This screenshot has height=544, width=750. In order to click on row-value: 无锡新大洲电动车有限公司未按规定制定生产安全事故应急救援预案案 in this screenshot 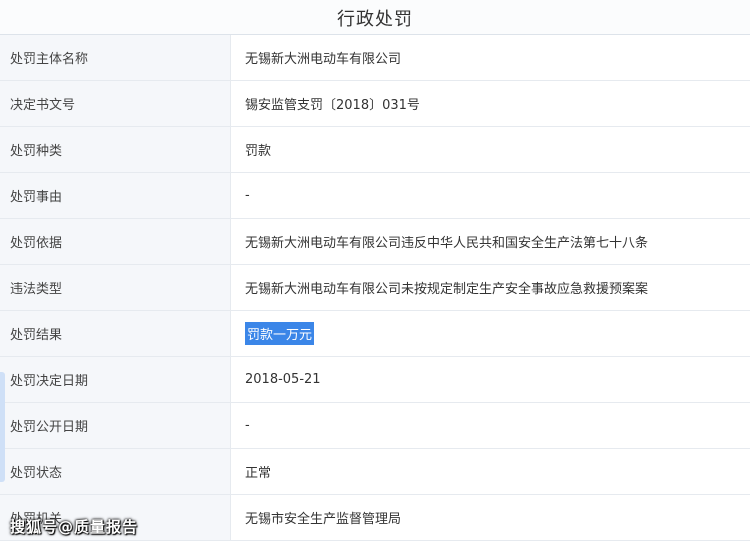, I will do `click(447, 289)`.